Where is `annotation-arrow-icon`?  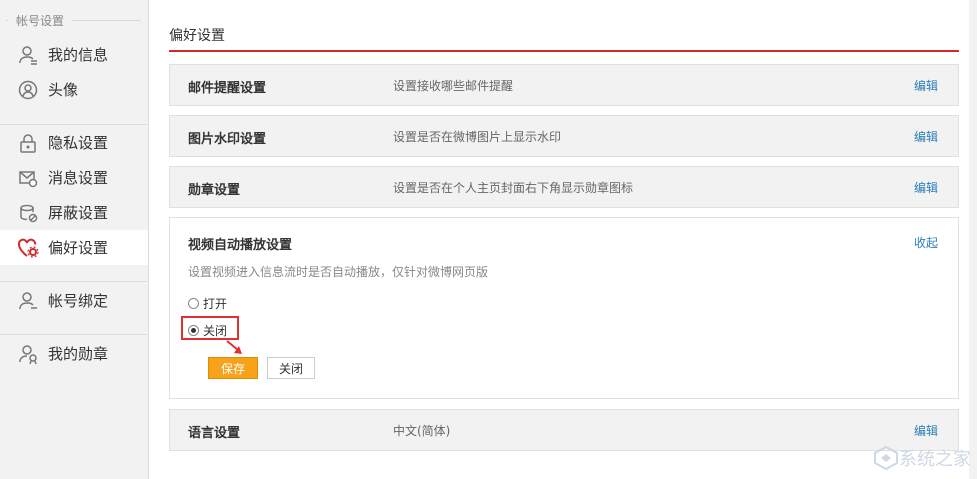 annotation-arrow-icon is located at coordinates (234, 347).